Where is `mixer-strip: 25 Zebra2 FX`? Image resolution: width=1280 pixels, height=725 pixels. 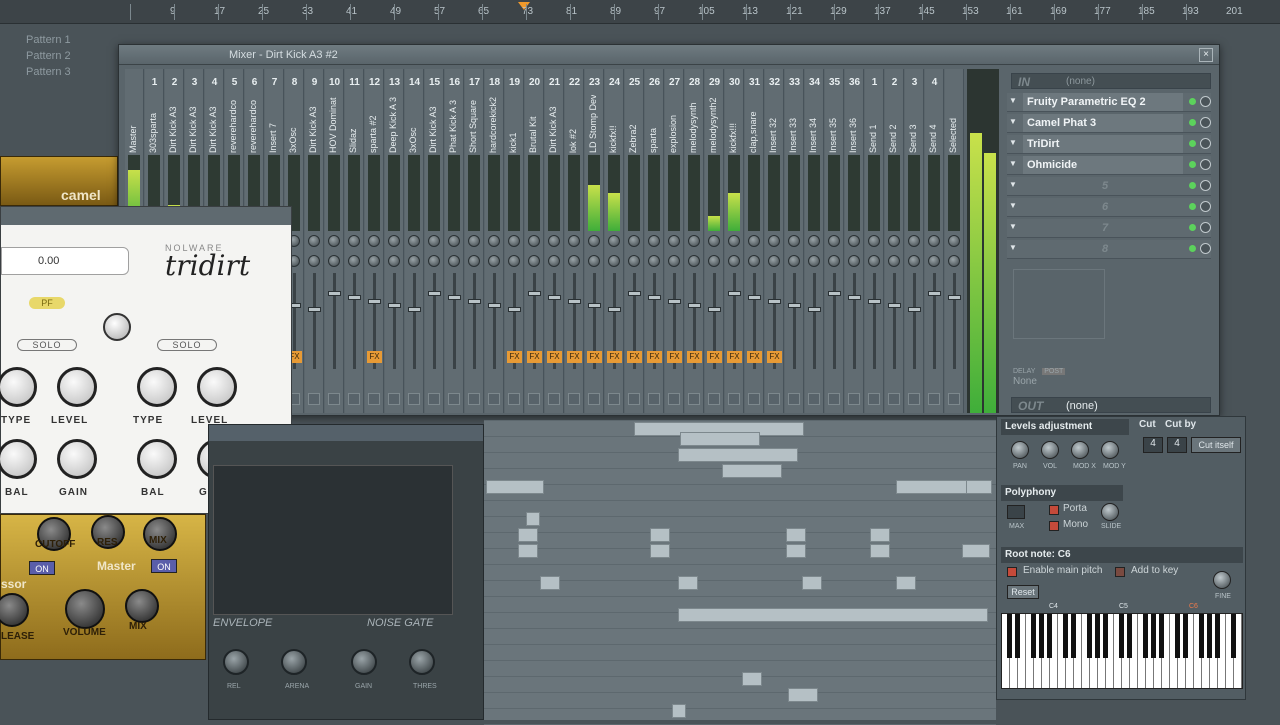 mixer-strip: 25 Zebra2 FX is located at coordinates (634, 241).